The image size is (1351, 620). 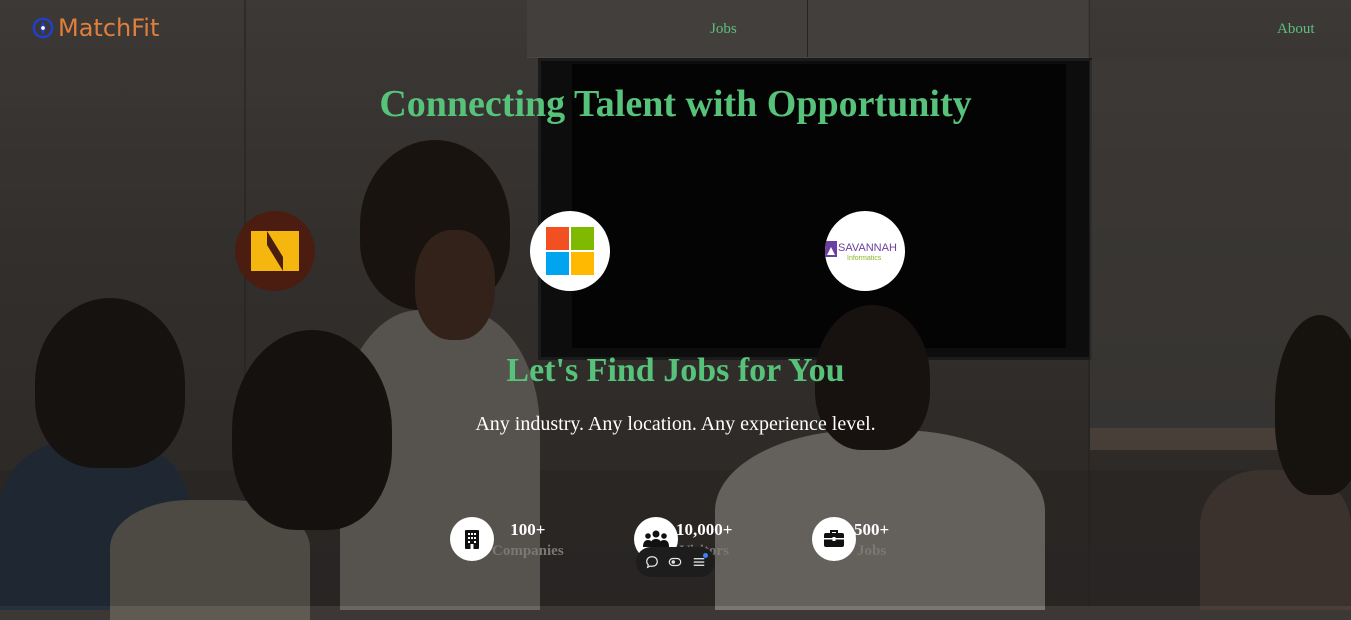 I want to click on building-icon, so click(x=472, y=539).